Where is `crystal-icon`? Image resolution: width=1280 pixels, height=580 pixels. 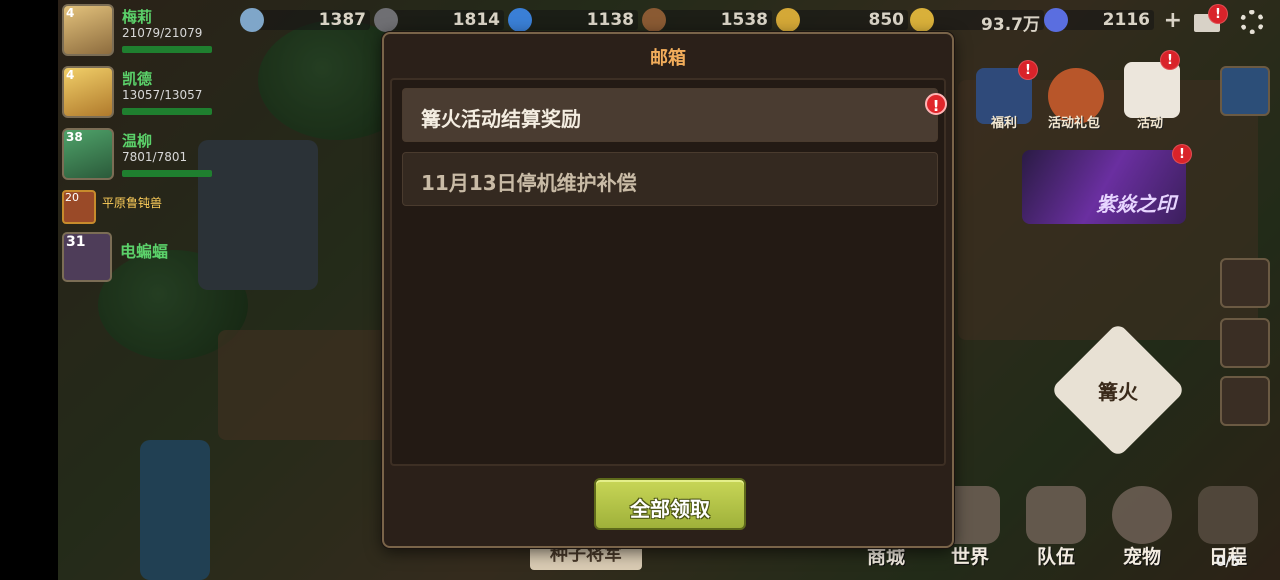 crystal-icon is located at coordinates (252, 20).